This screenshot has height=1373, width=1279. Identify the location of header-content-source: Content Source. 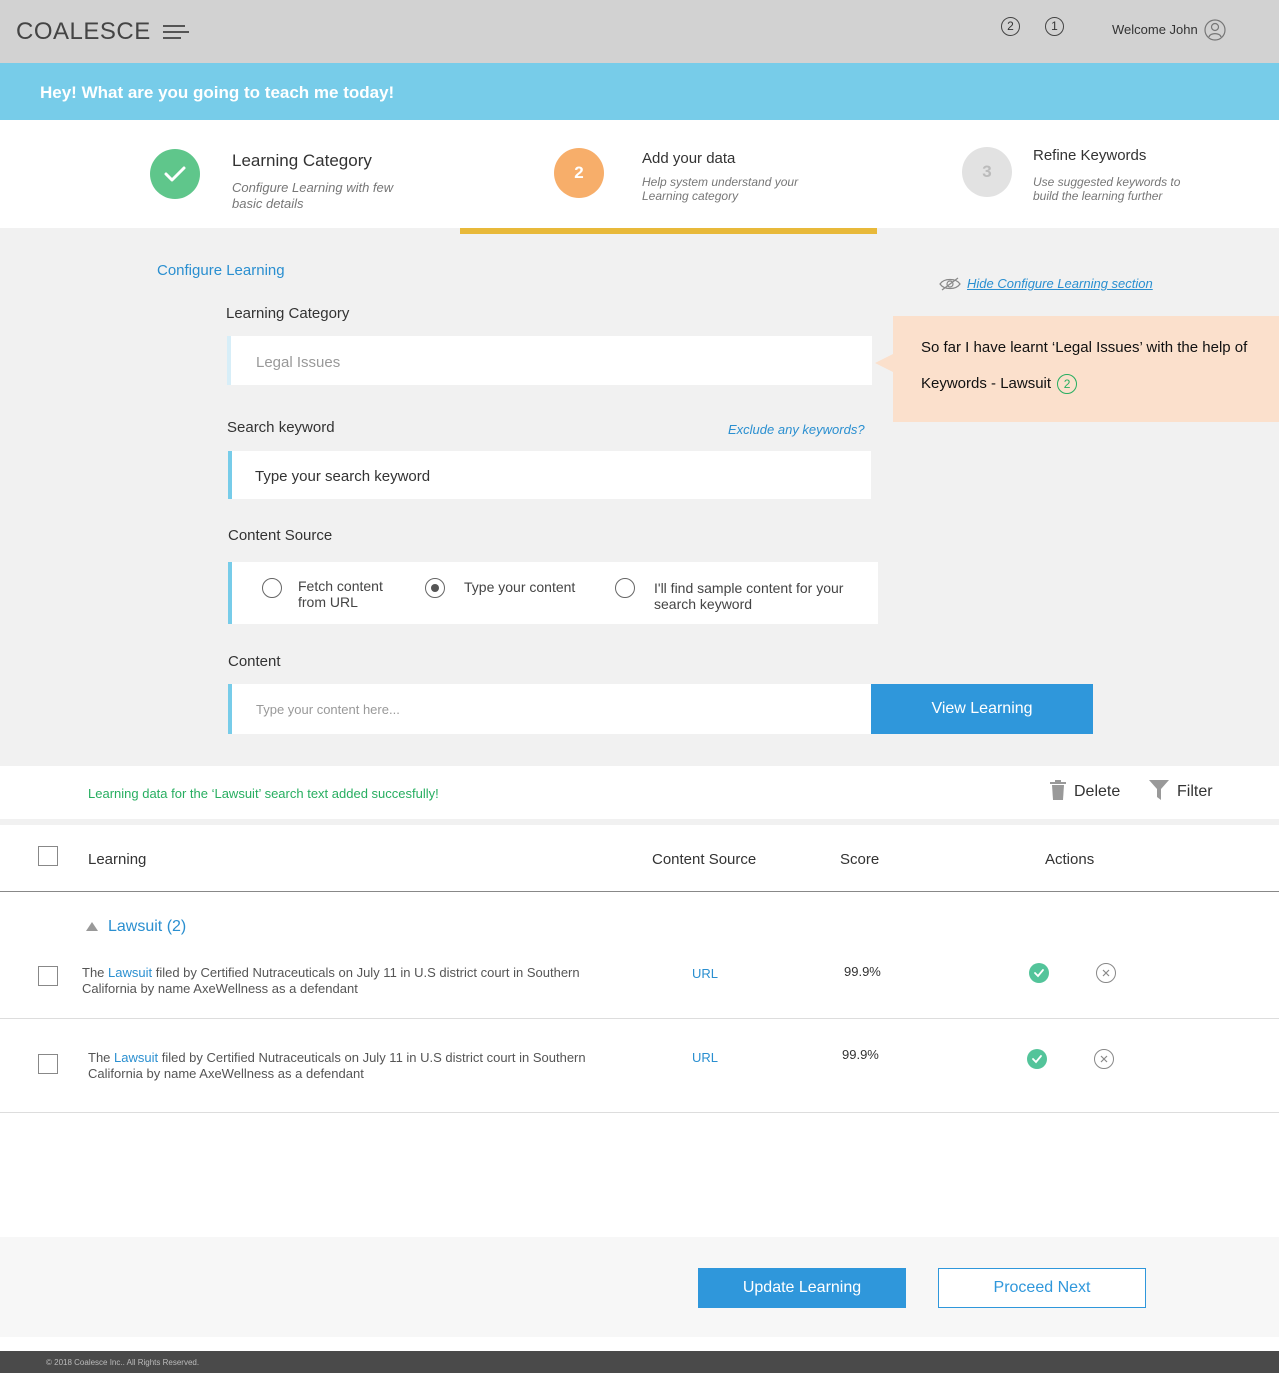
(704, 859).